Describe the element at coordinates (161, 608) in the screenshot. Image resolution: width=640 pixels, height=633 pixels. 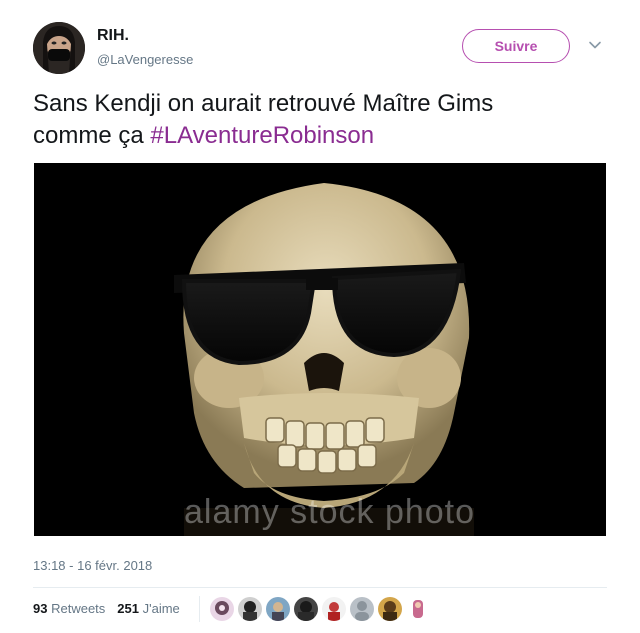
I see `likes-label: J'aime` at that location.